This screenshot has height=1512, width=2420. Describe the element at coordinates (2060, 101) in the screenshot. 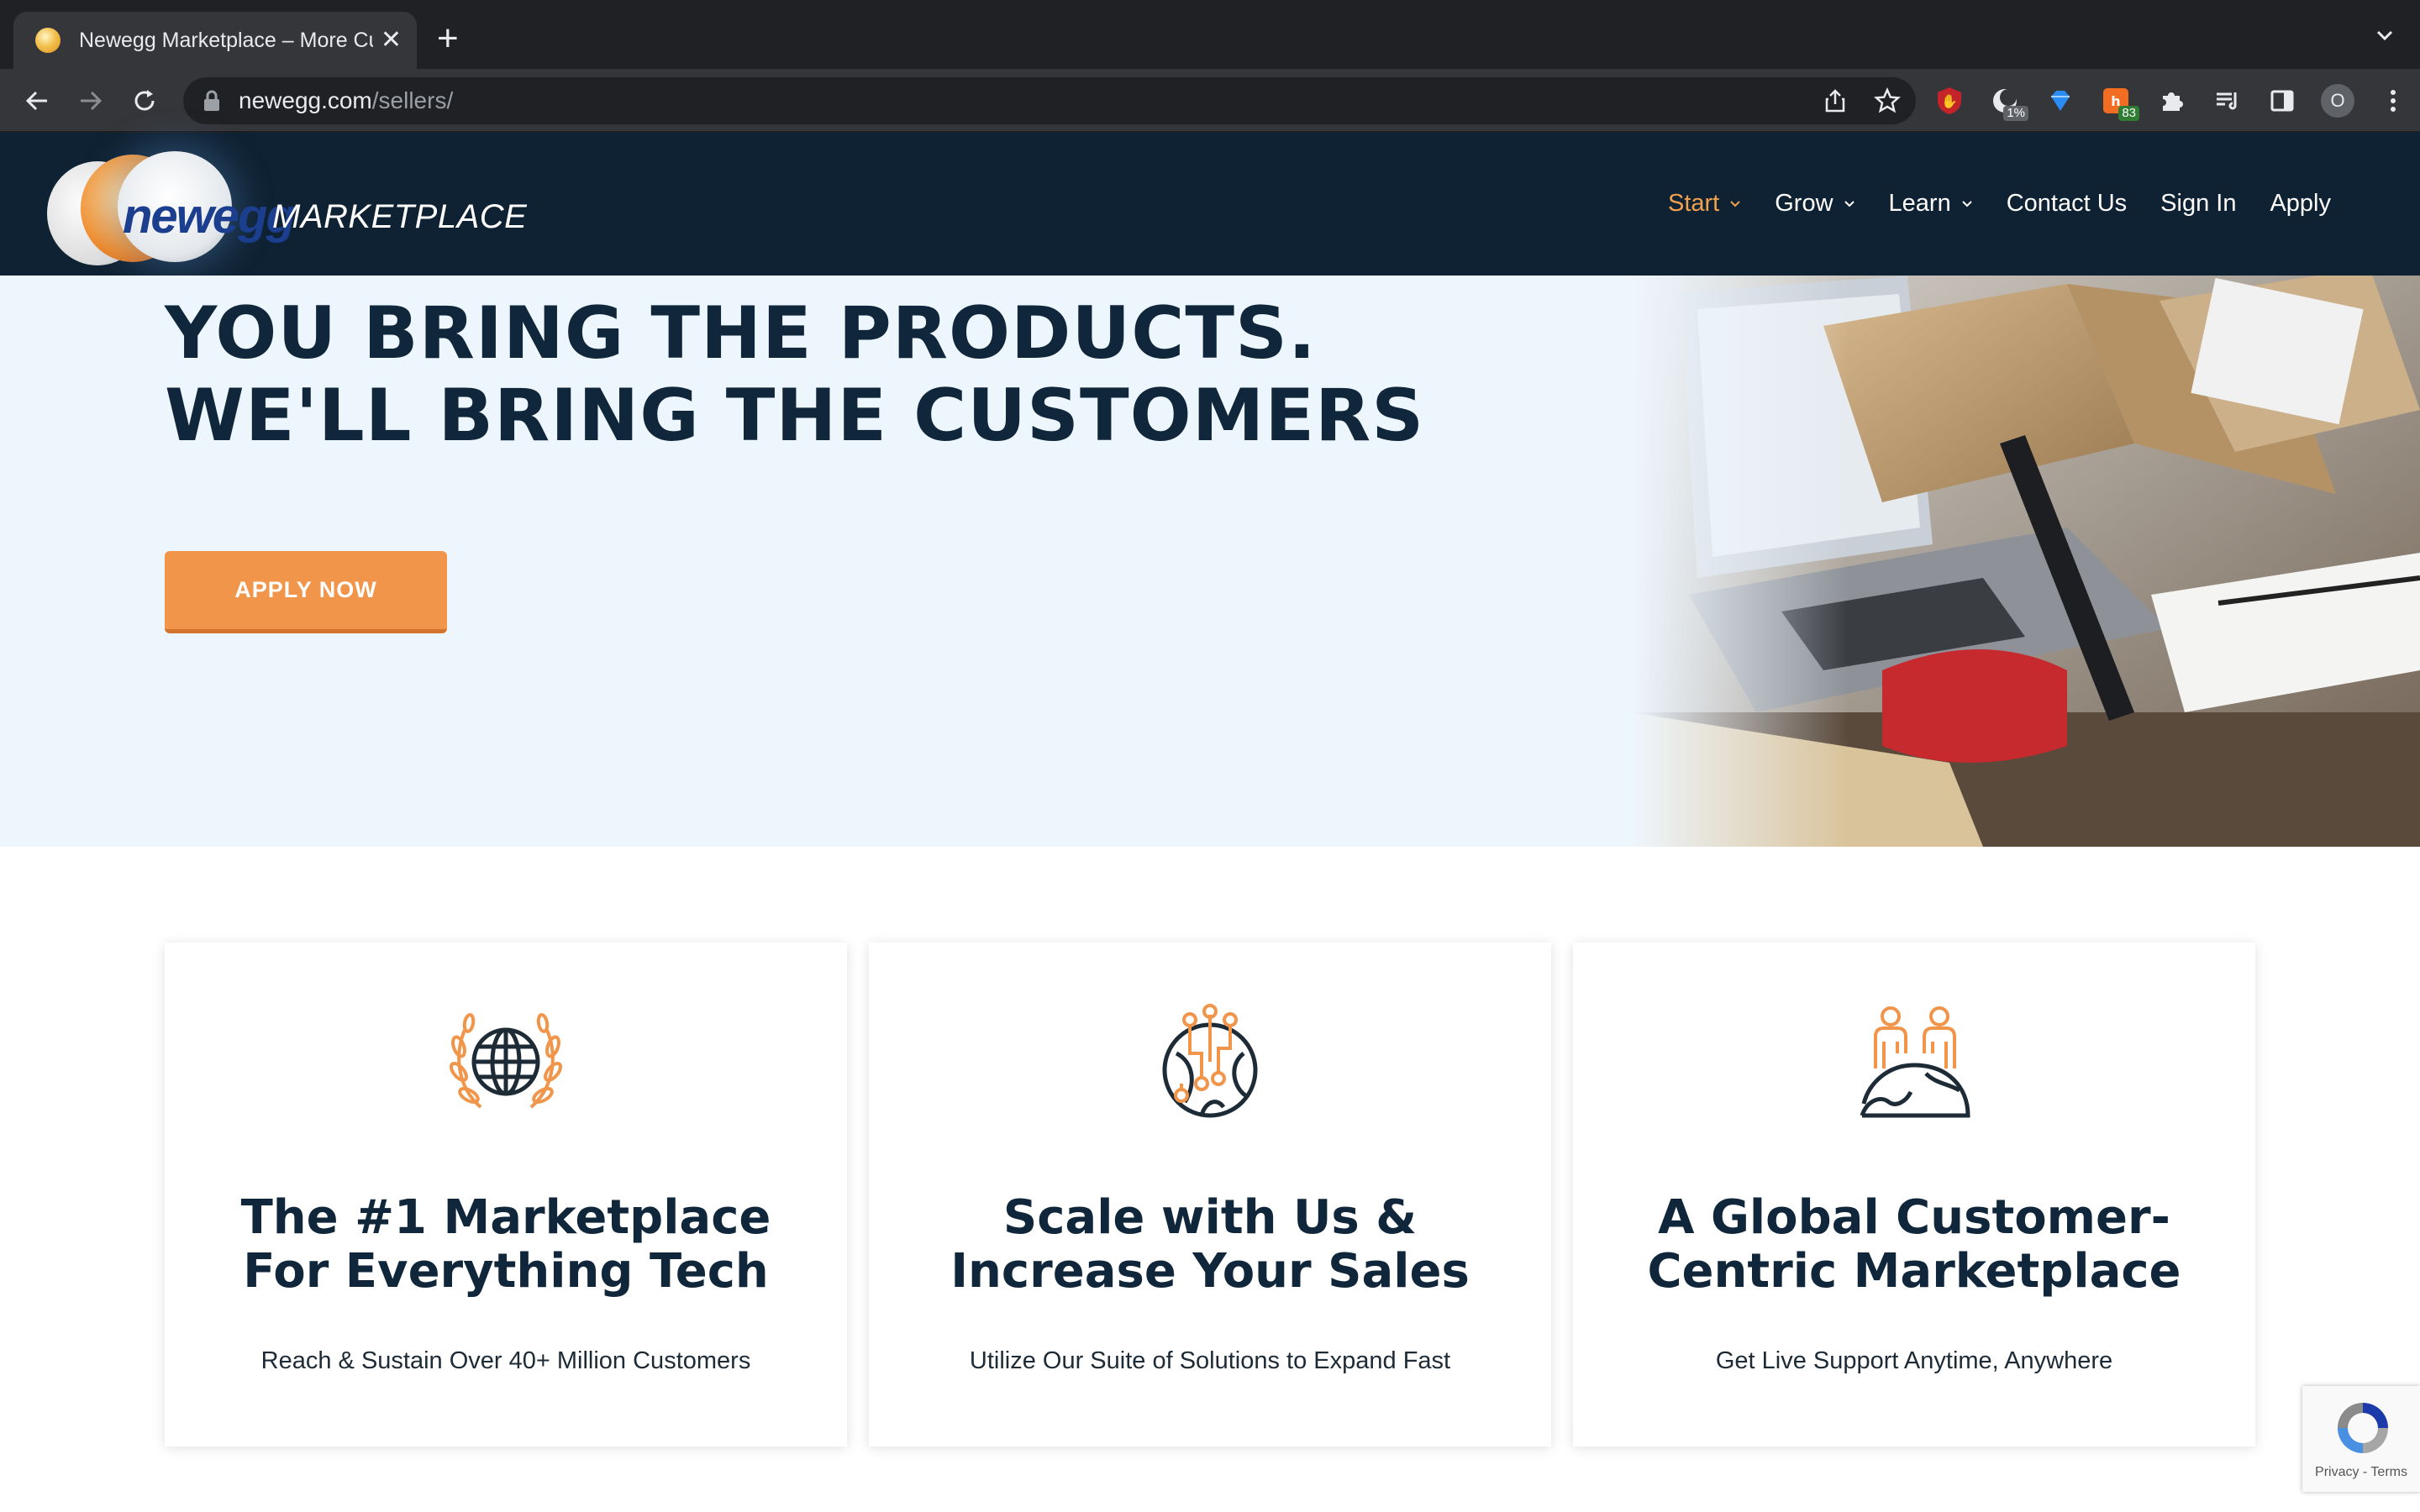

I see `diamond-icon` at that location.